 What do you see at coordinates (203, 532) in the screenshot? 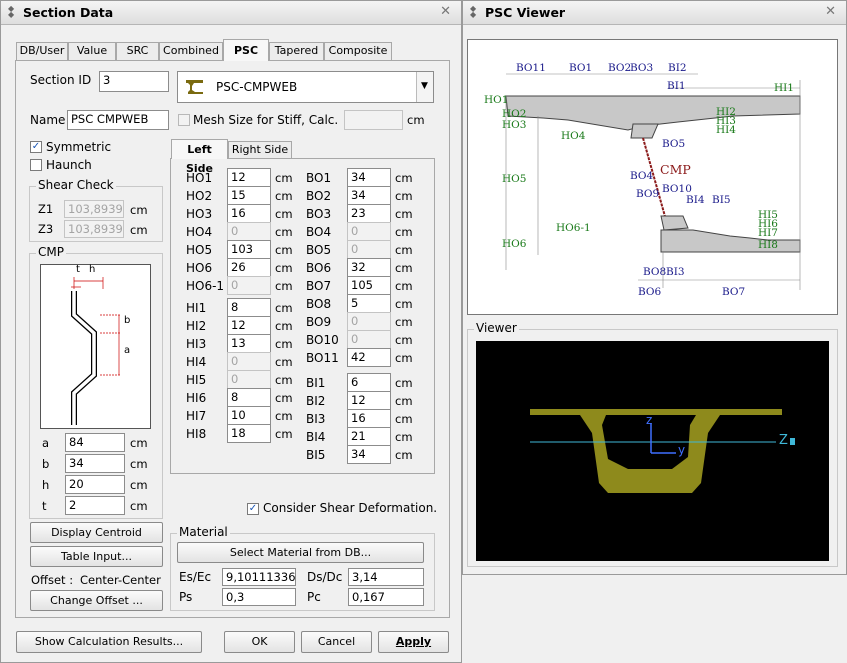
I see `material-title: Material` at bounding box center [203, 532].